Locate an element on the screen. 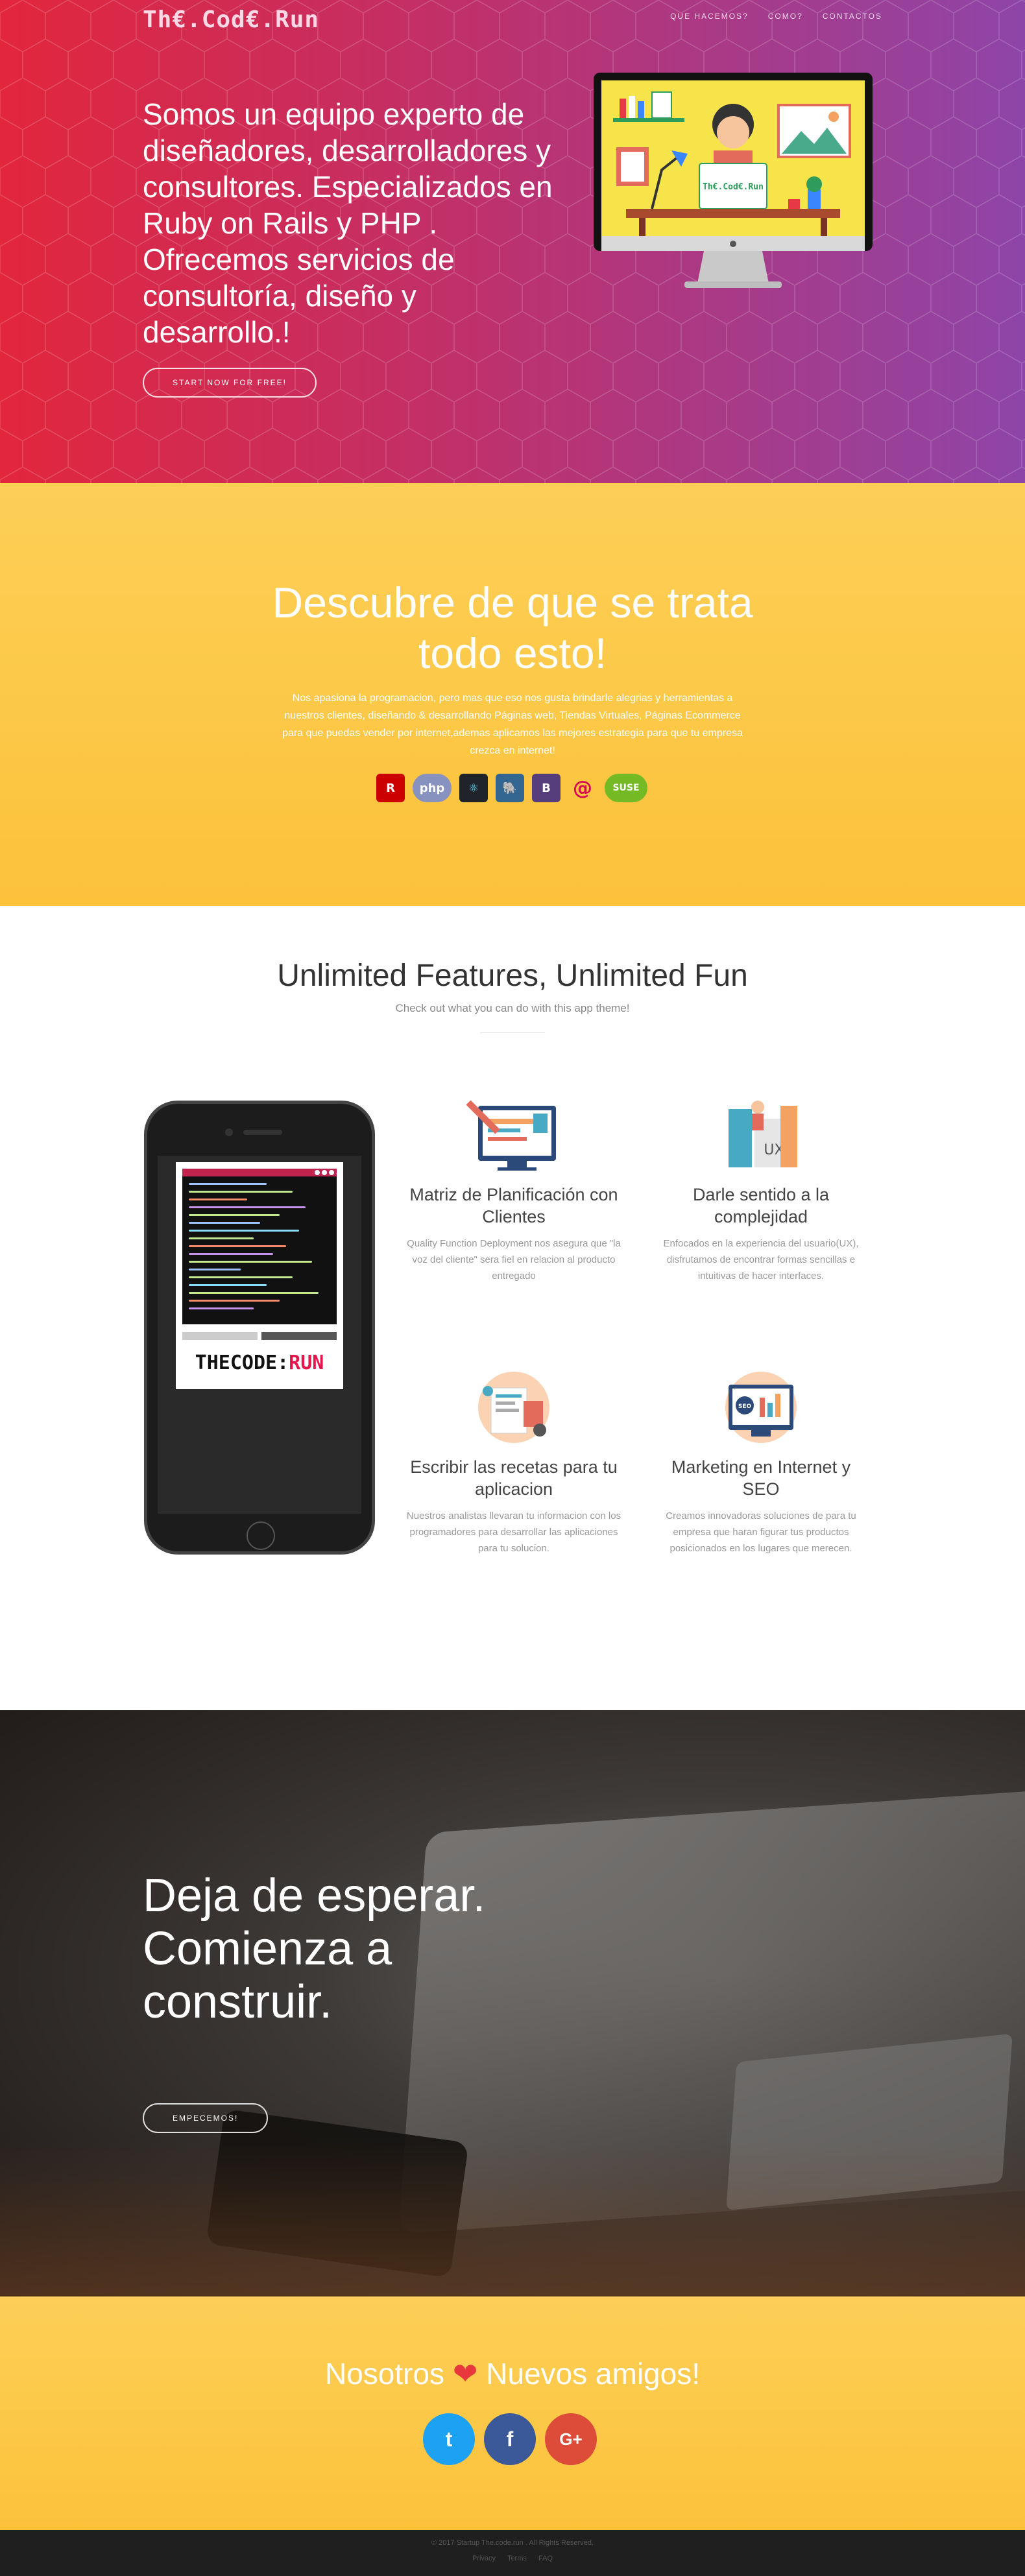 The width and height of the screenshot is (1025, 2576). svg-text: SEO is located at coordinates (745, 1406).